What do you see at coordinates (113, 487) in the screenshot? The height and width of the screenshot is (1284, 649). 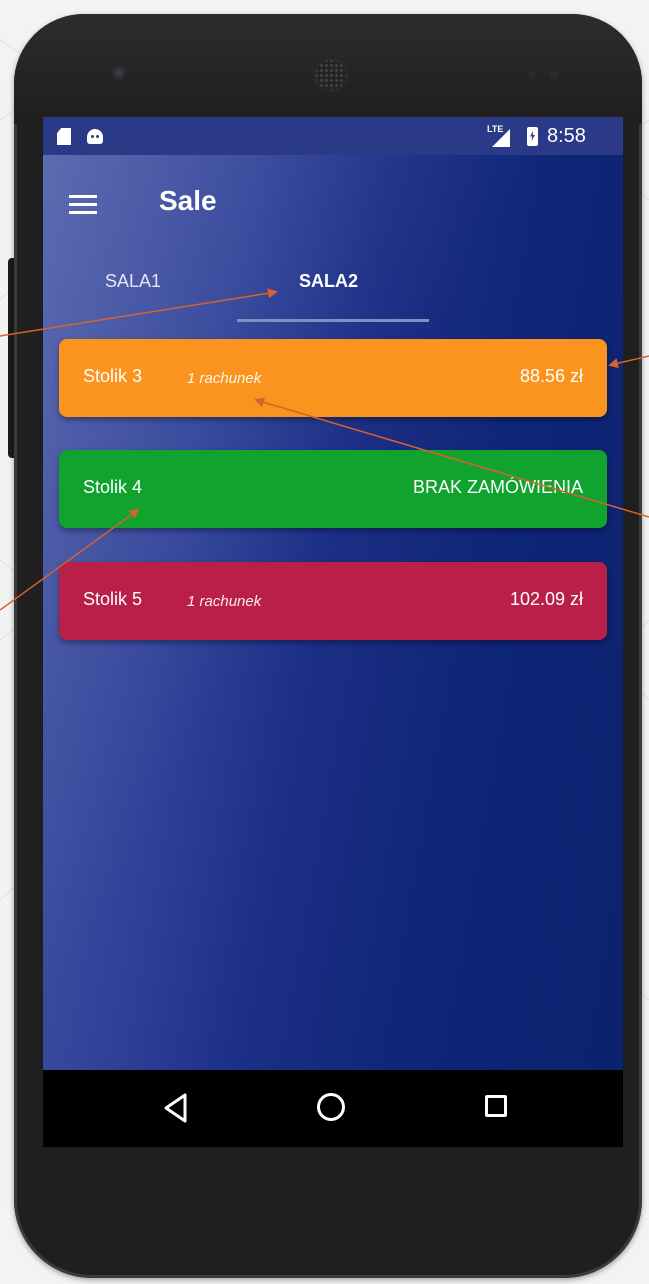 I see `table-name: Stolik 4` at bounding box center [113, 487].